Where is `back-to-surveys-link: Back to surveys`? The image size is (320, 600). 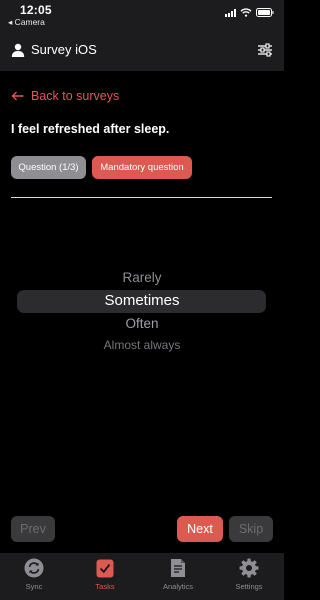
back-to-surveys-link: Back to surveys is located at coordinates (65, 96).